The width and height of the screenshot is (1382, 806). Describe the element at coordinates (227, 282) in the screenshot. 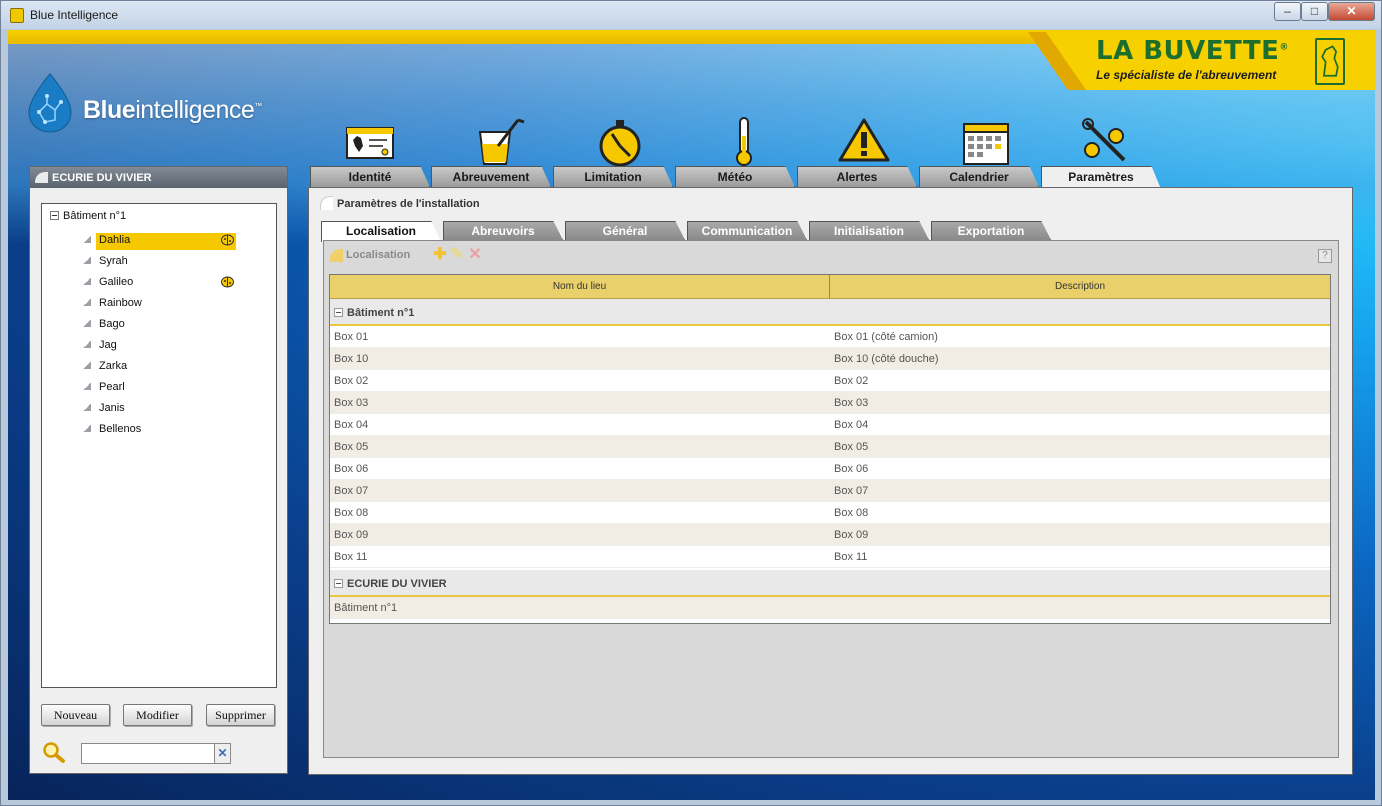

I see `alert-bug-icon` at that location.